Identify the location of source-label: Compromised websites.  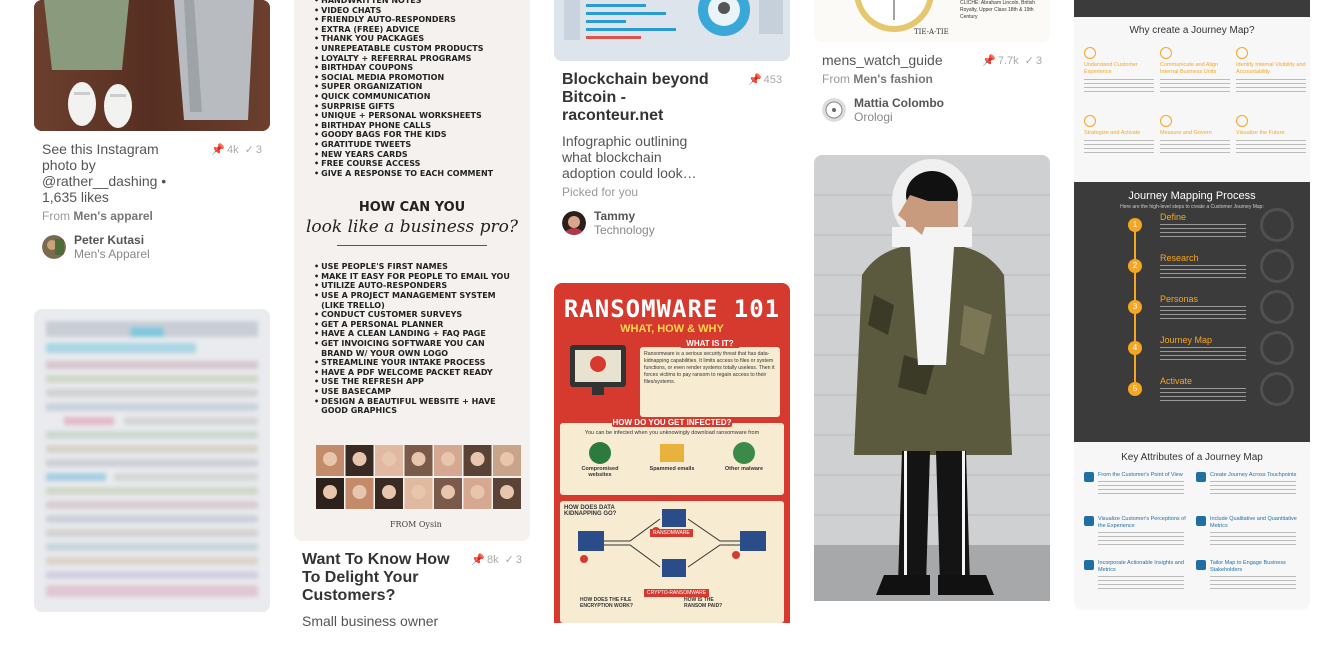
(600, 472).